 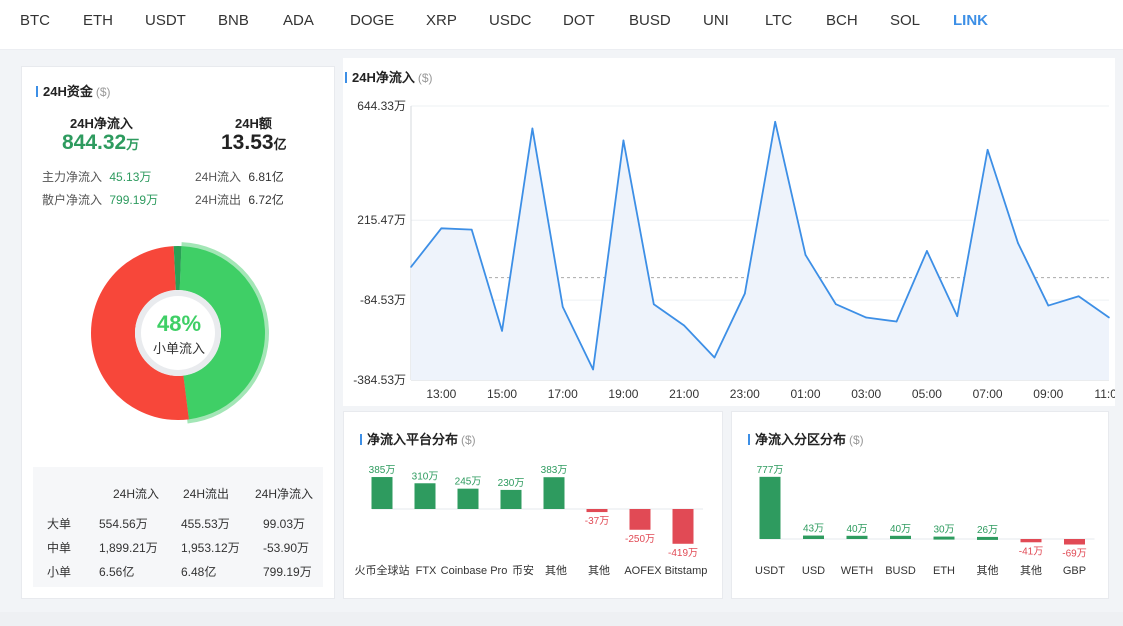 I want to click on category-label: AOFEX, so click(x=643, y=571).